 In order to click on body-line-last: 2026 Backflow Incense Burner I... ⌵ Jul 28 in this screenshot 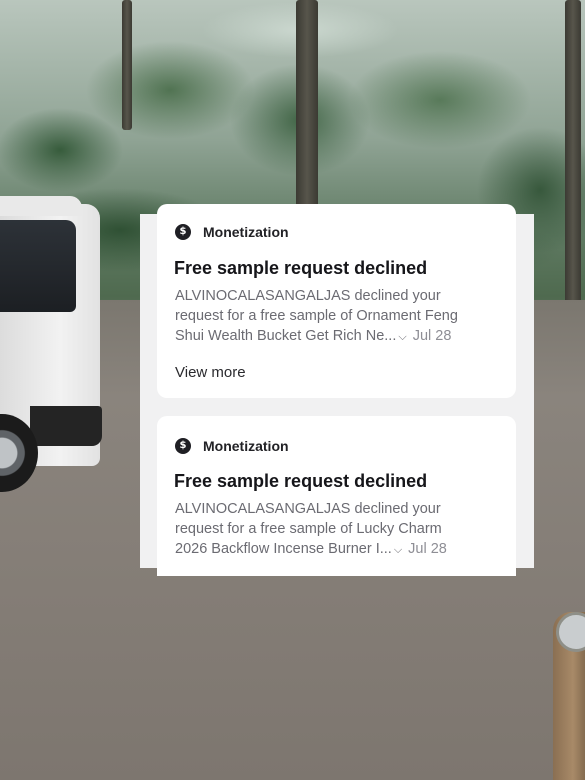, I will do `click(340, 549)`.